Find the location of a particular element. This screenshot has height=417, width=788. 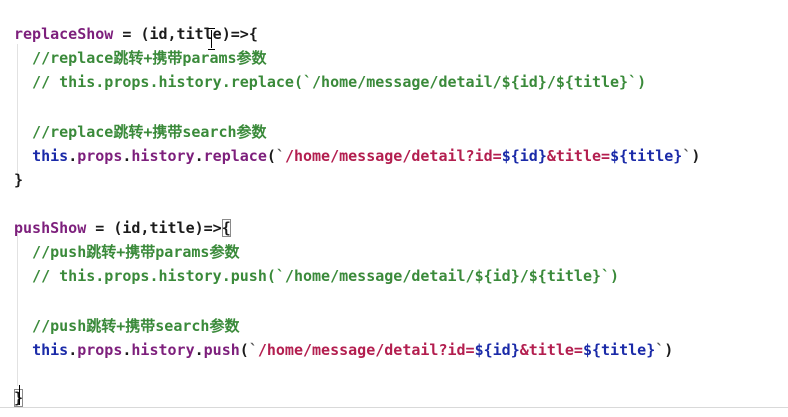

code-line: pushShow = (id,title)=>{ is located at coordinates (122, 228).